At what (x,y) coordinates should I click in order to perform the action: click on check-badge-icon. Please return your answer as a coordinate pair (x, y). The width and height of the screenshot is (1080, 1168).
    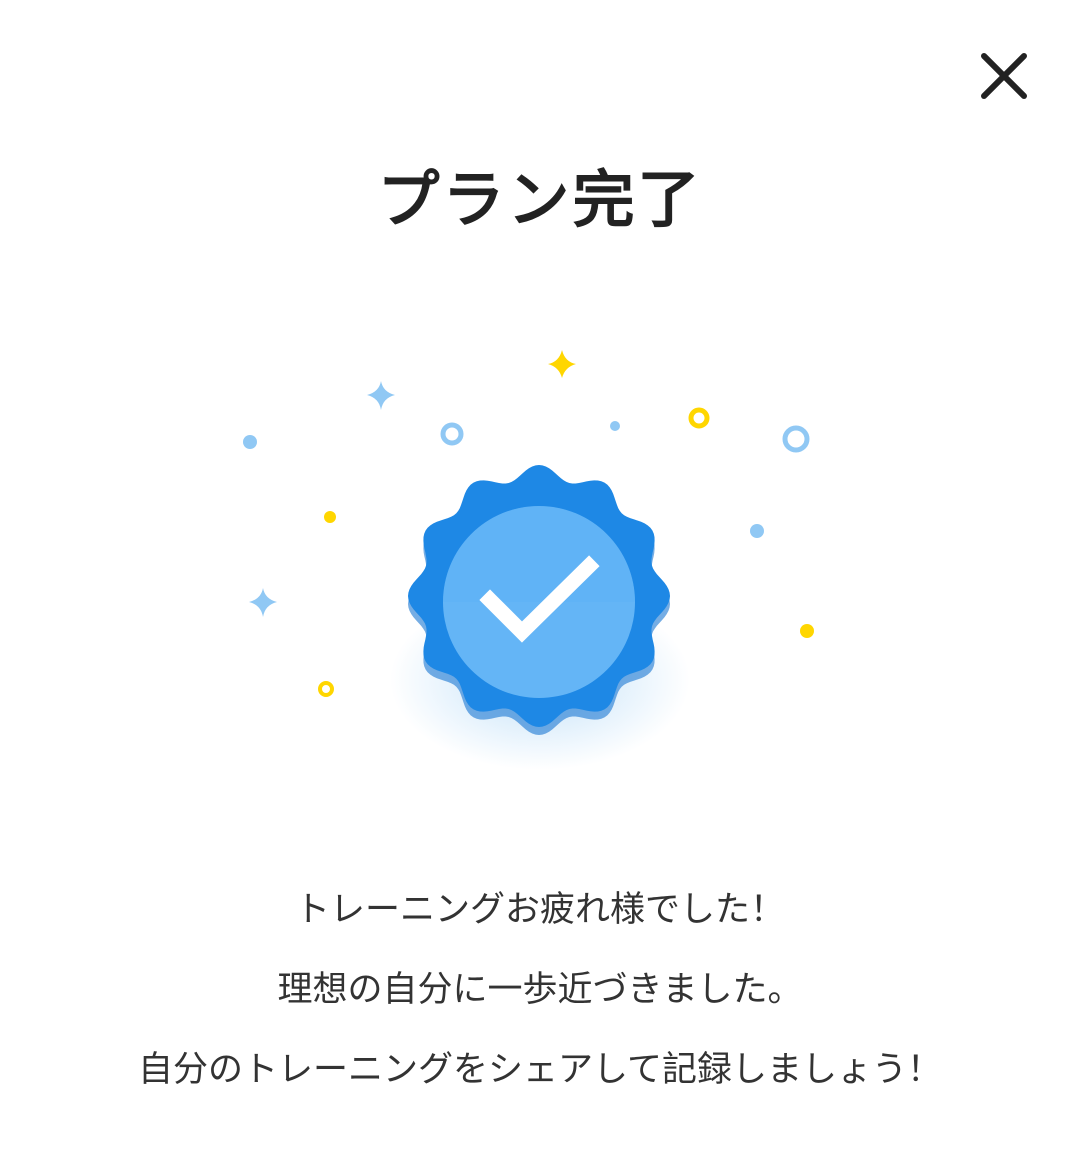
    Looking at the image, I should click on (540, 617).